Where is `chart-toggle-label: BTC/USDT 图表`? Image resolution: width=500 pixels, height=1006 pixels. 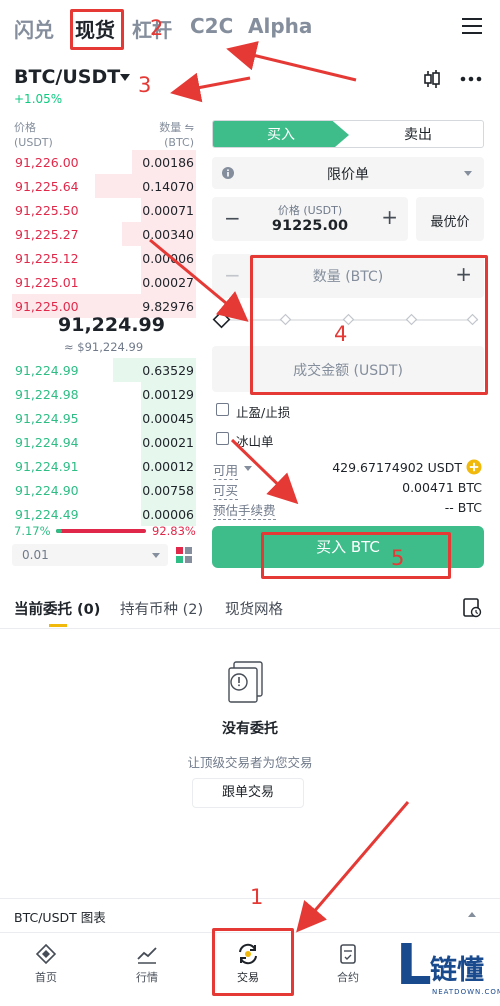 chart-toggle-label: BTC/USDT 图表 is located at coordinates (60, 916).